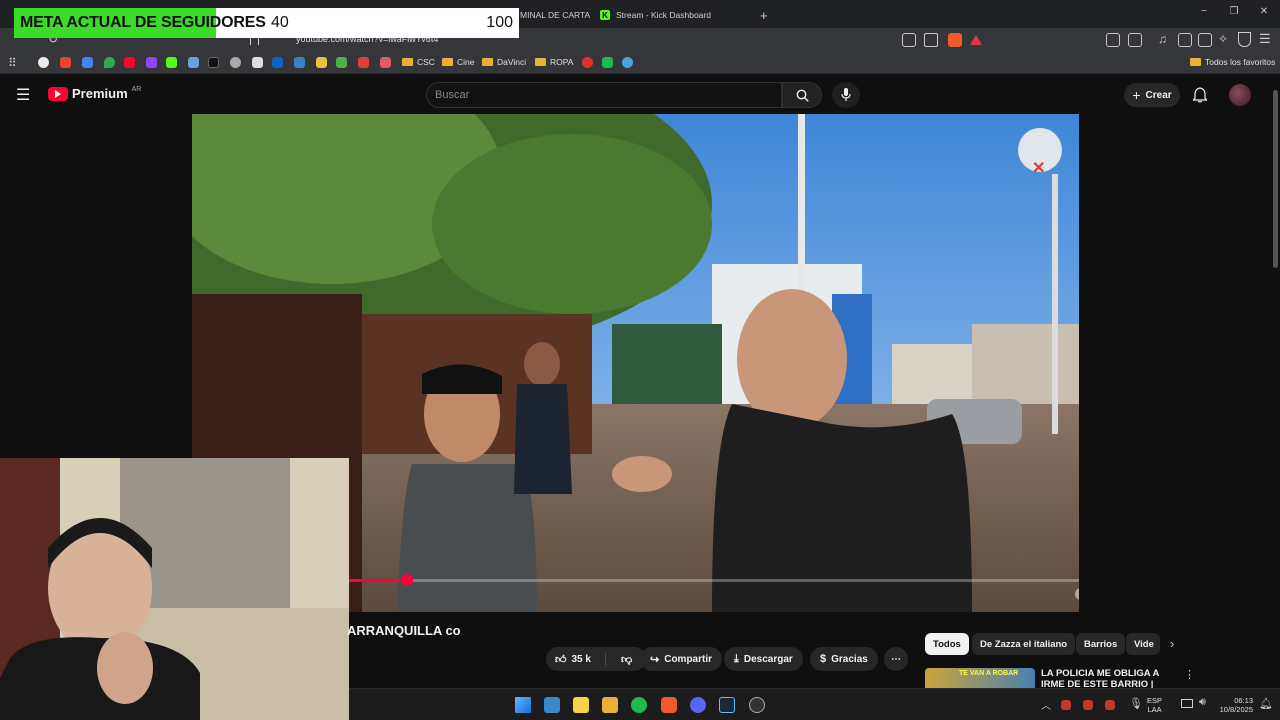  I want to click on bookmark-folder-davinci: DaVinci, so click(504, 62).